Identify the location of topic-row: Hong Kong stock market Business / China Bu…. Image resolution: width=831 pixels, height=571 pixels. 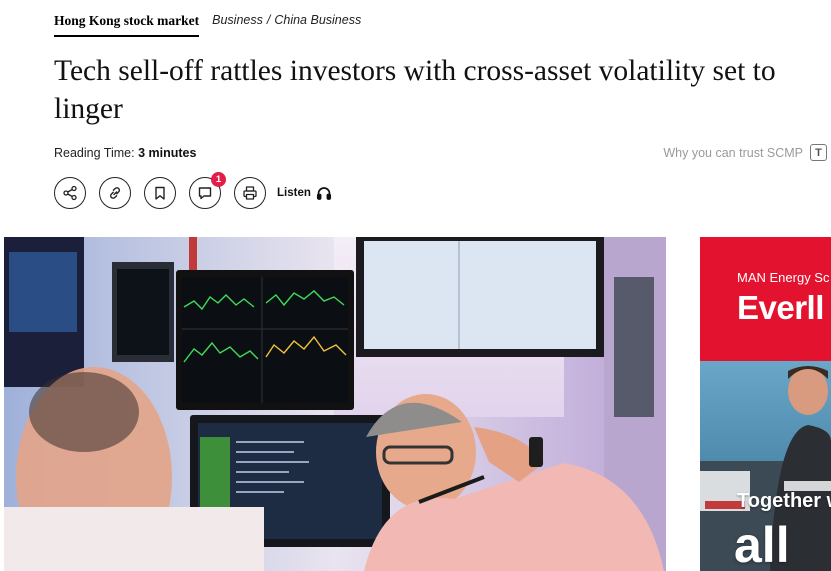
(207, 24).